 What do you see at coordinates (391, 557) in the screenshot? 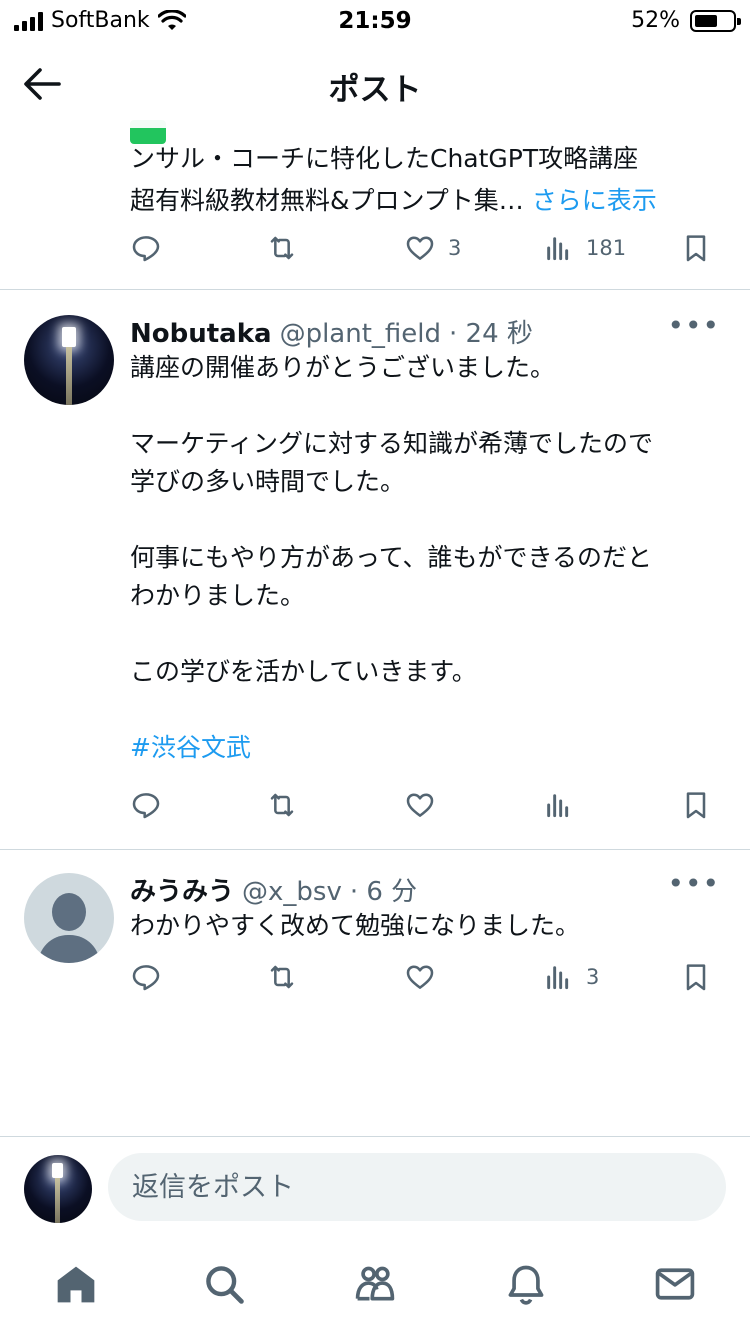
I see `post-text-line: 何事にもやり方があって、誰もができるのだと` at bounding box center [391, 557].